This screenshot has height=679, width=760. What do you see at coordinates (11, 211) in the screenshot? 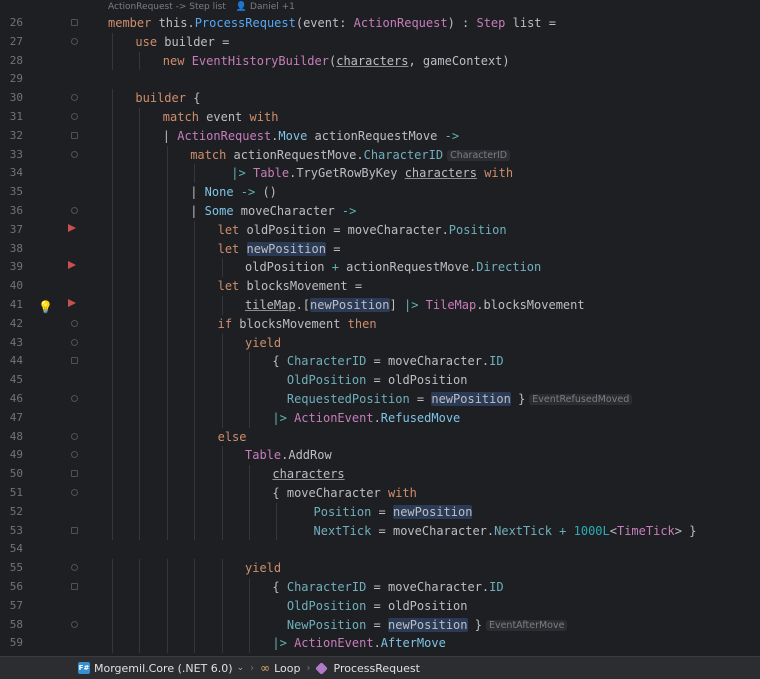
I see `line-number: 36` at bounding box center [11, 211].